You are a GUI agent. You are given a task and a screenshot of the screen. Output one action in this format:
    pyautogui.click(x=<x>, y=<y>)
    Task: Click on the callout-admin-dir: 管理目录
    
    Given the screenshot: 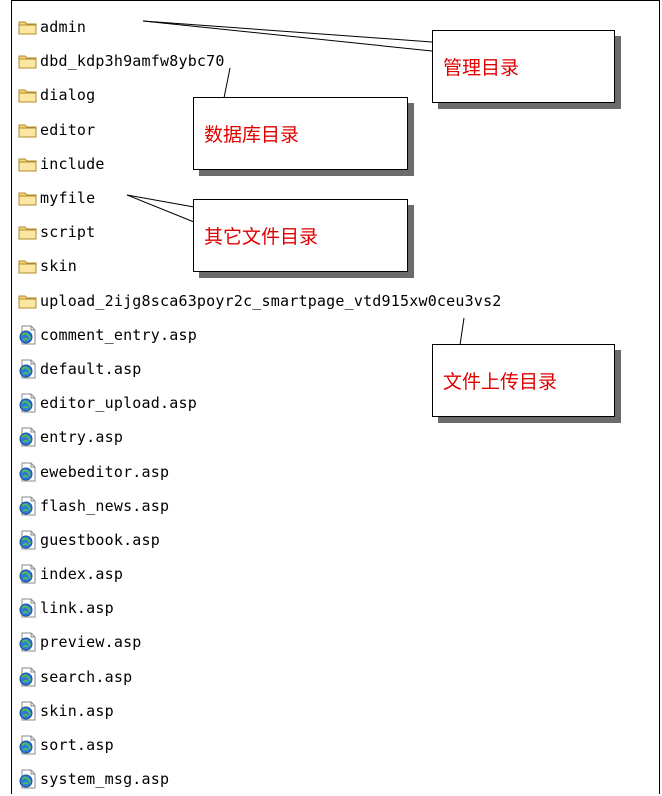 What is the action you would take?
    pyautogui.click(x=523, y=66)
    